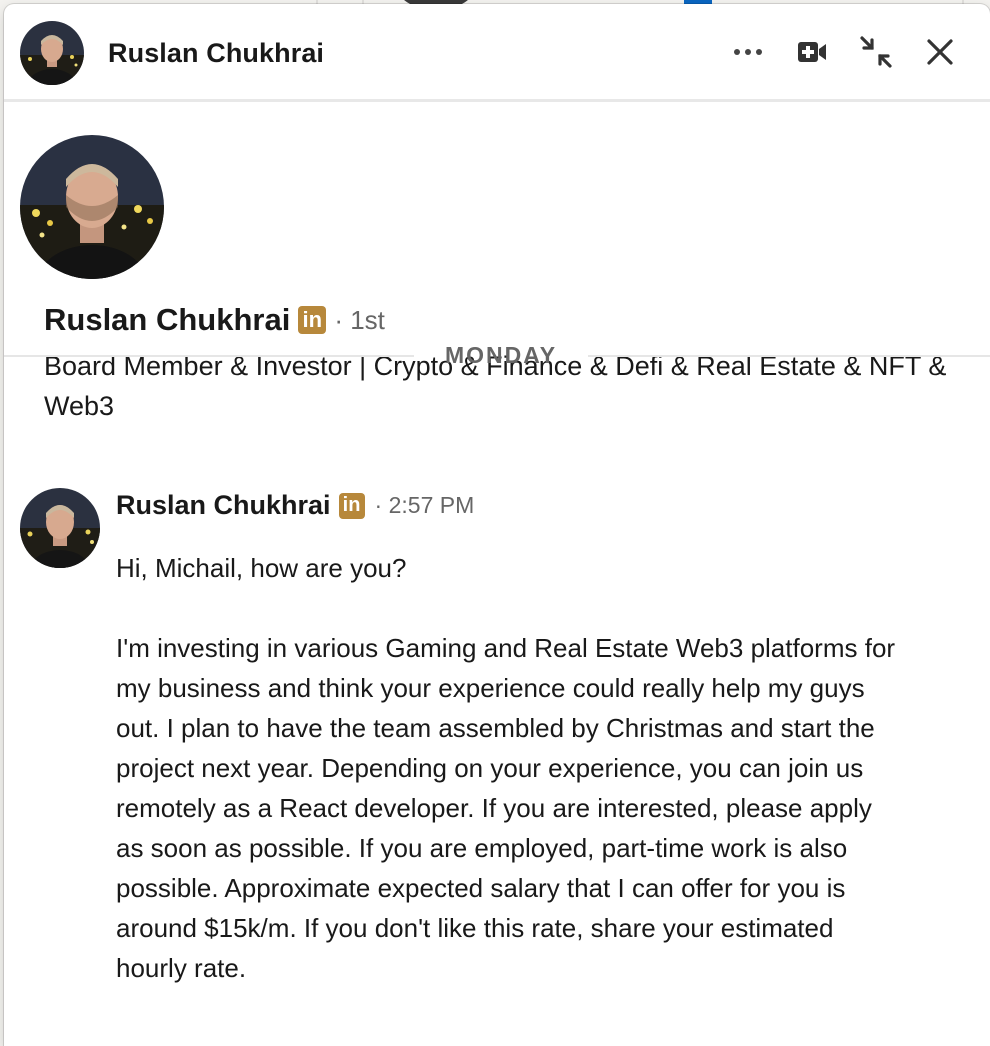 This screenshot has width=990, height=1046. I want to click on video-call-button, so click(812, 52).